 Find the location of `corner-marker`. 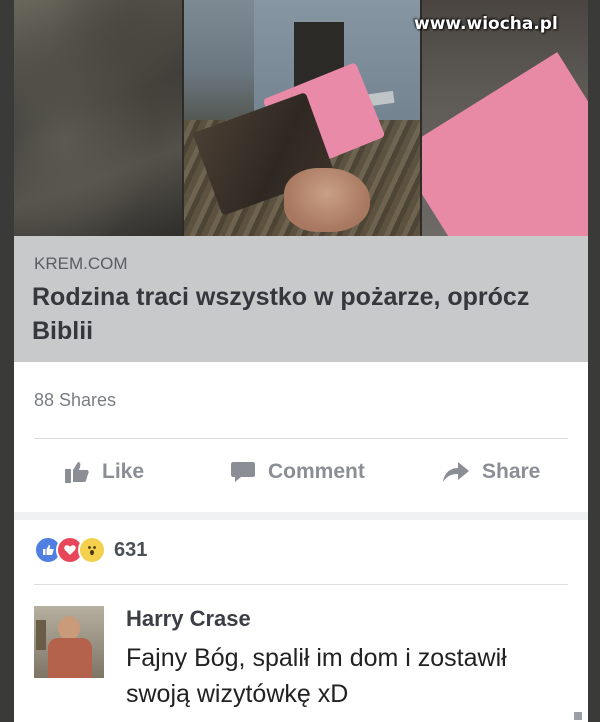

corner-marker is located at coordinates (578, 716).